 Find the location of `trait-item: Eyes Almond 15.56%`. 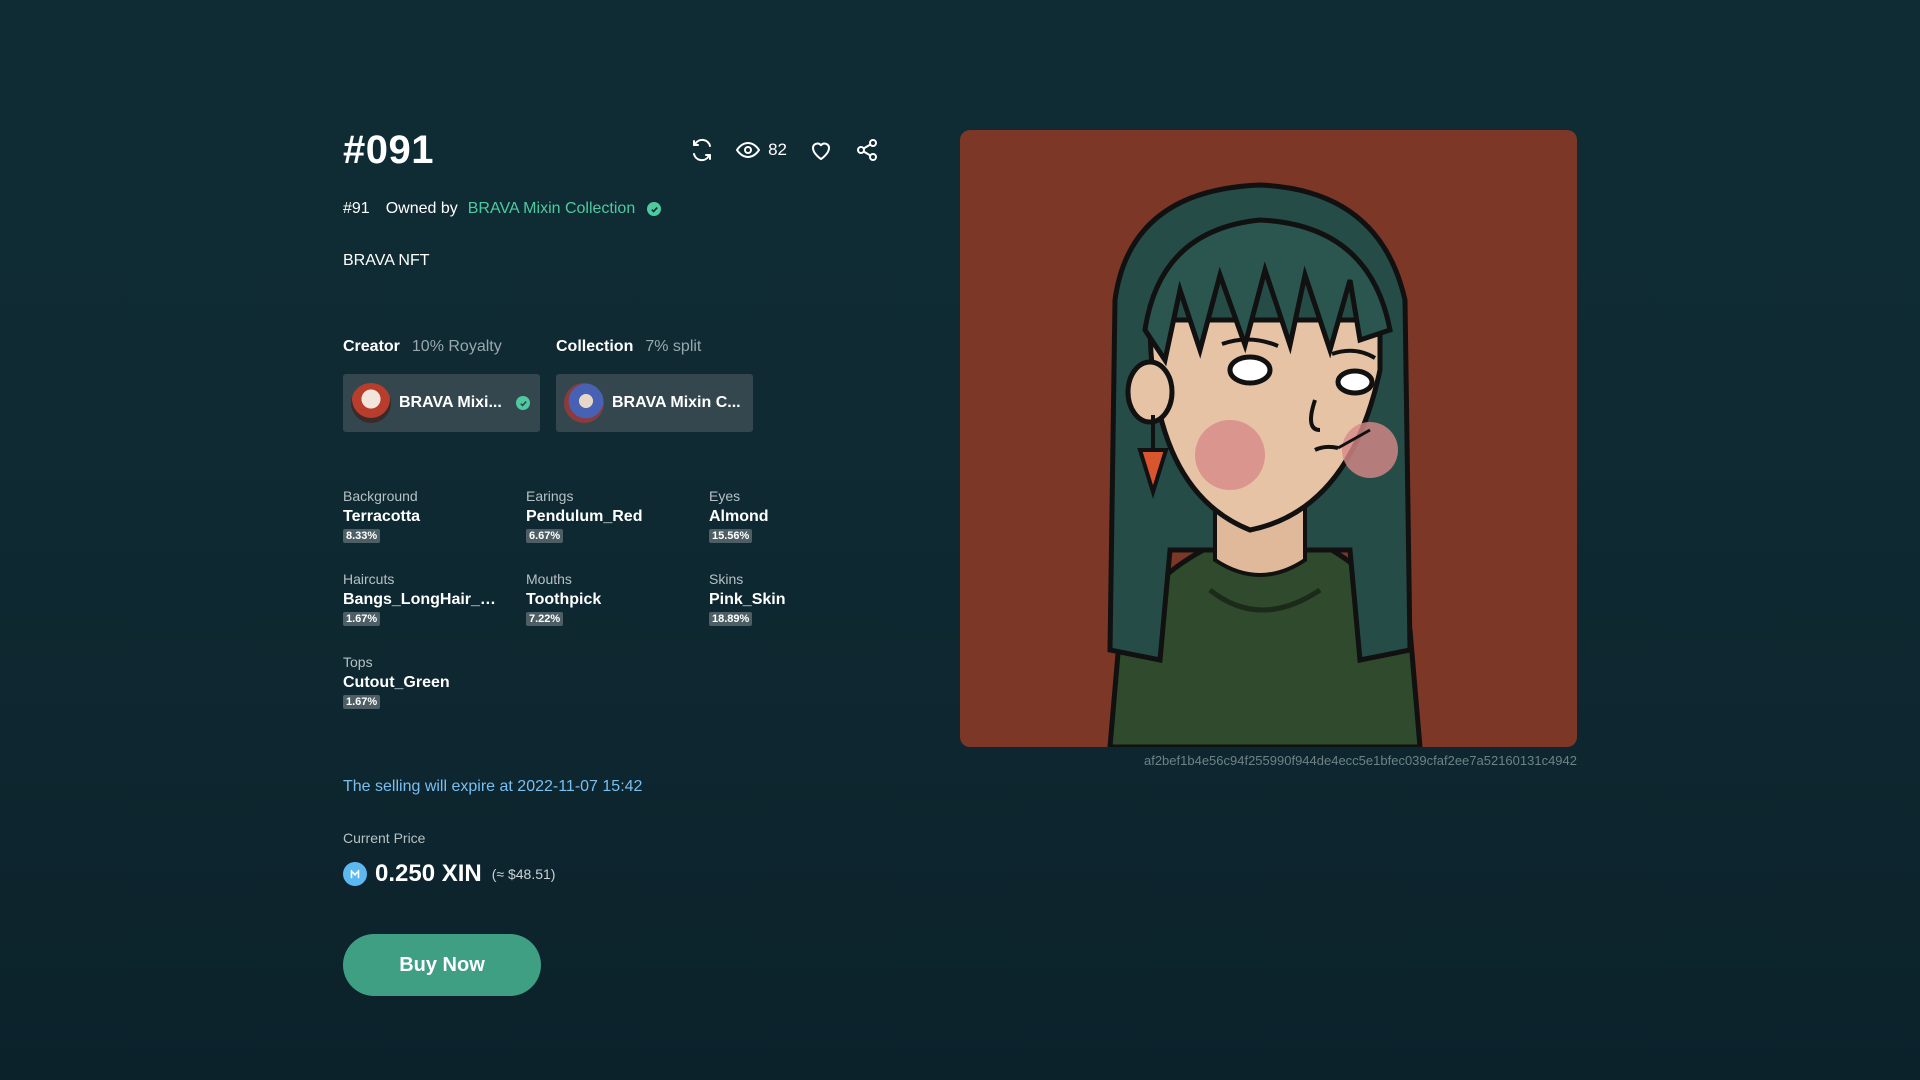

trait-item: Eyes Almond 15.56% is located at coordinates (800, 516).